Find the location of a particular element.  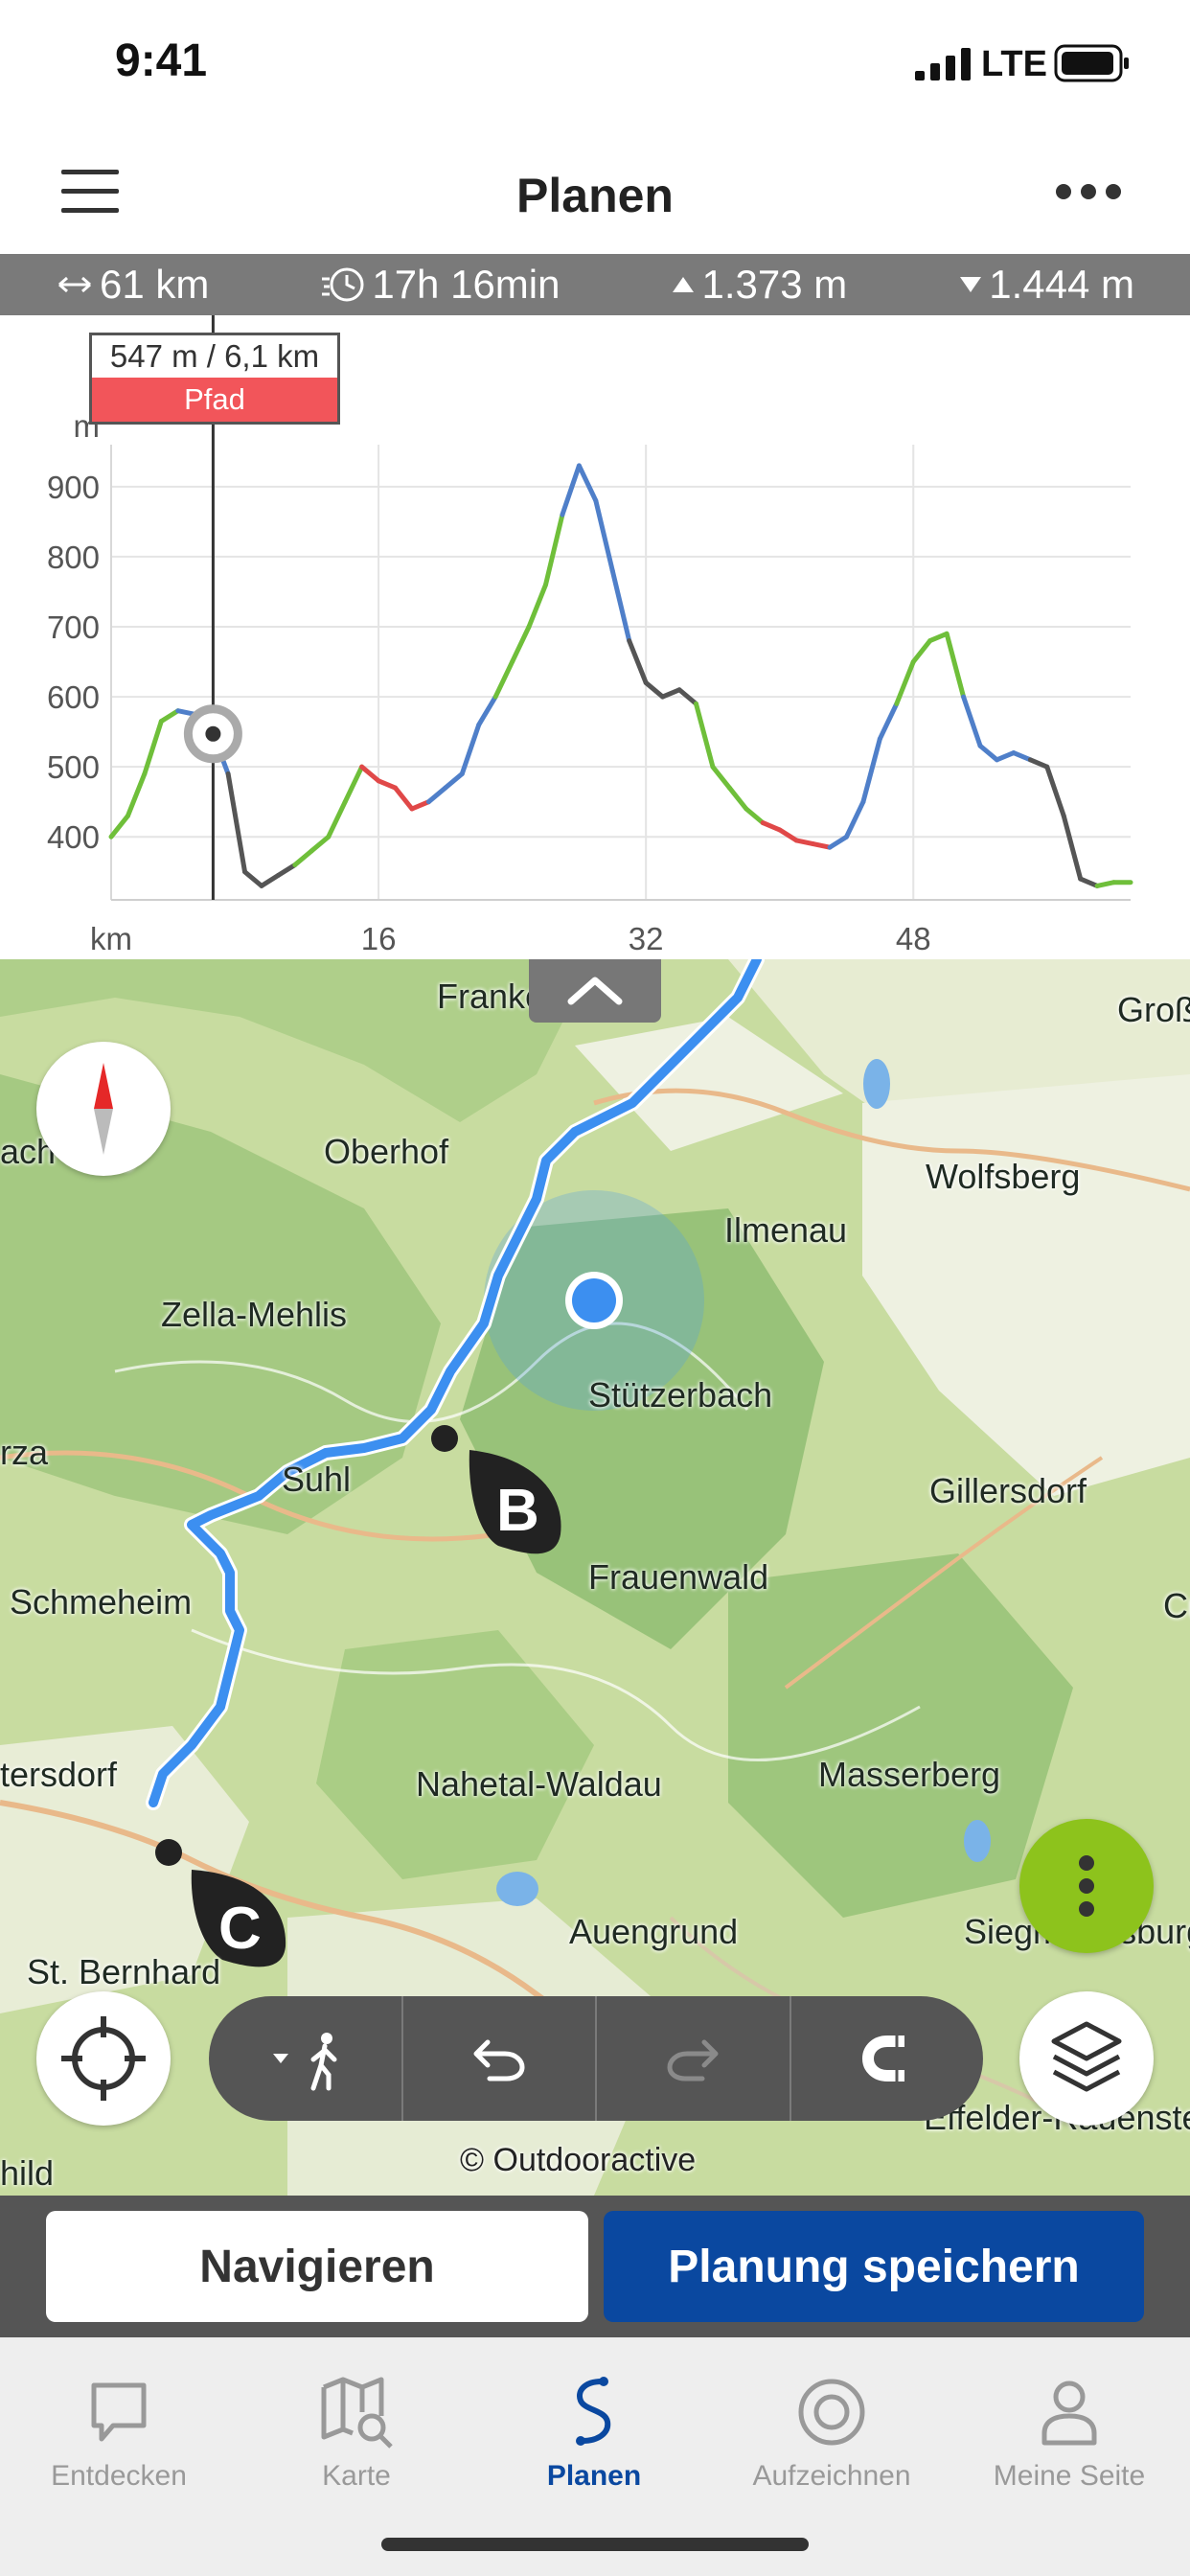

waypoint-c-label: C is located at coordinates (240, 1929).